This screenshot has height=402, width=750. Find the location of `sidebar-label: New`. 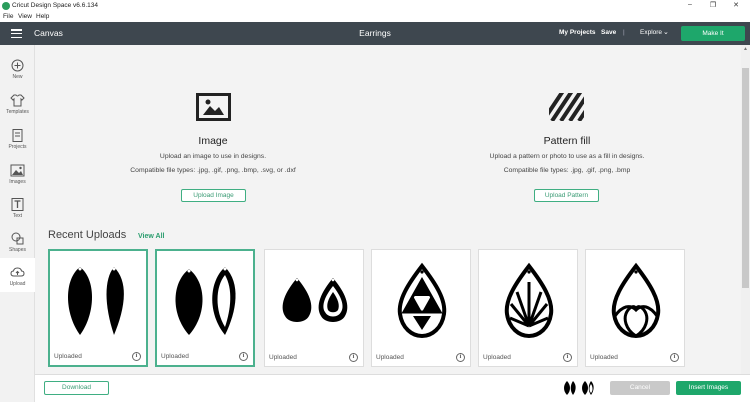

sidebar-label: New is located at coordinates (17, 77).